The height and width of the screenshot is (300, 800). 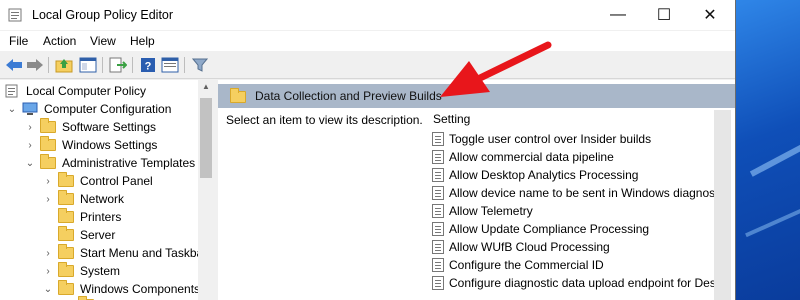 I want to click on details-header-title: Data Collection and Preview Builds, so click(x=348, y=96).